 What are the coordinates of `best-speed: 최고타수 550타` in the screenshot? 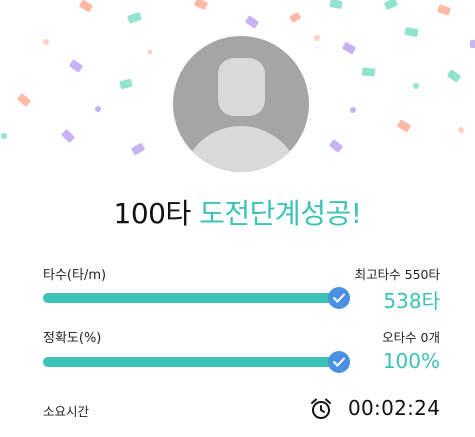 It's located at (397, 274).